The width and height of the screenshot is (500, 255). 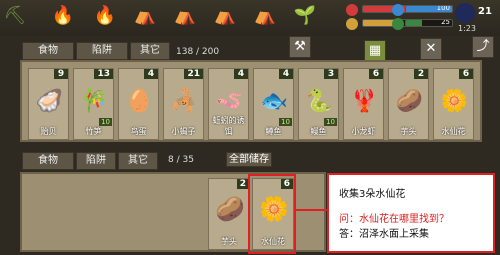 What do you see at coordinates (139, 101) in the screenshot?
I see `egg-icon: 🥚` at bounding box center [139, 101].